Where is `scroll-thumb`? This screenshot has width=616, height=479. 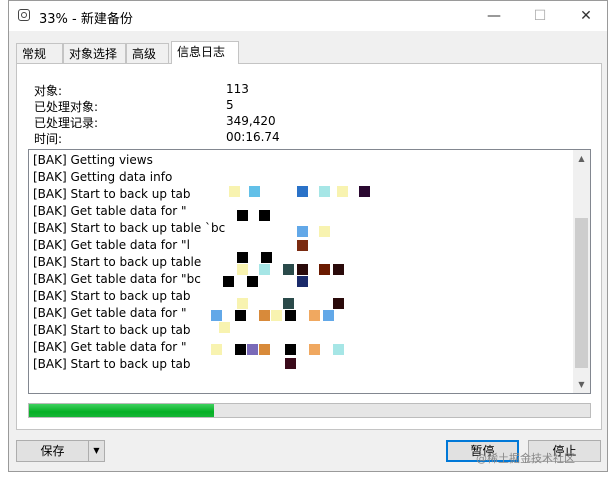 scroll-thumb is located at coordinates (581, 293).